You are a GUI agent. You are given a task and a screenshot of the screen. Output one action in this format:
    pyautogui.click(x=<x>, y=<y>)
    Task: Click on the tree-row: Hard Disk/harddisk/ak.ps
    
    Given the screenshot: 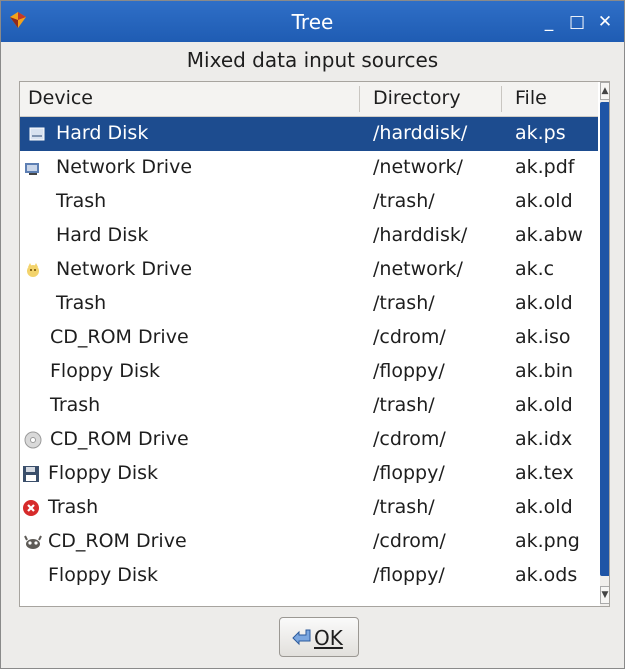 What is the action you would take?
    pyautogui.click(x=309, y=134)
    